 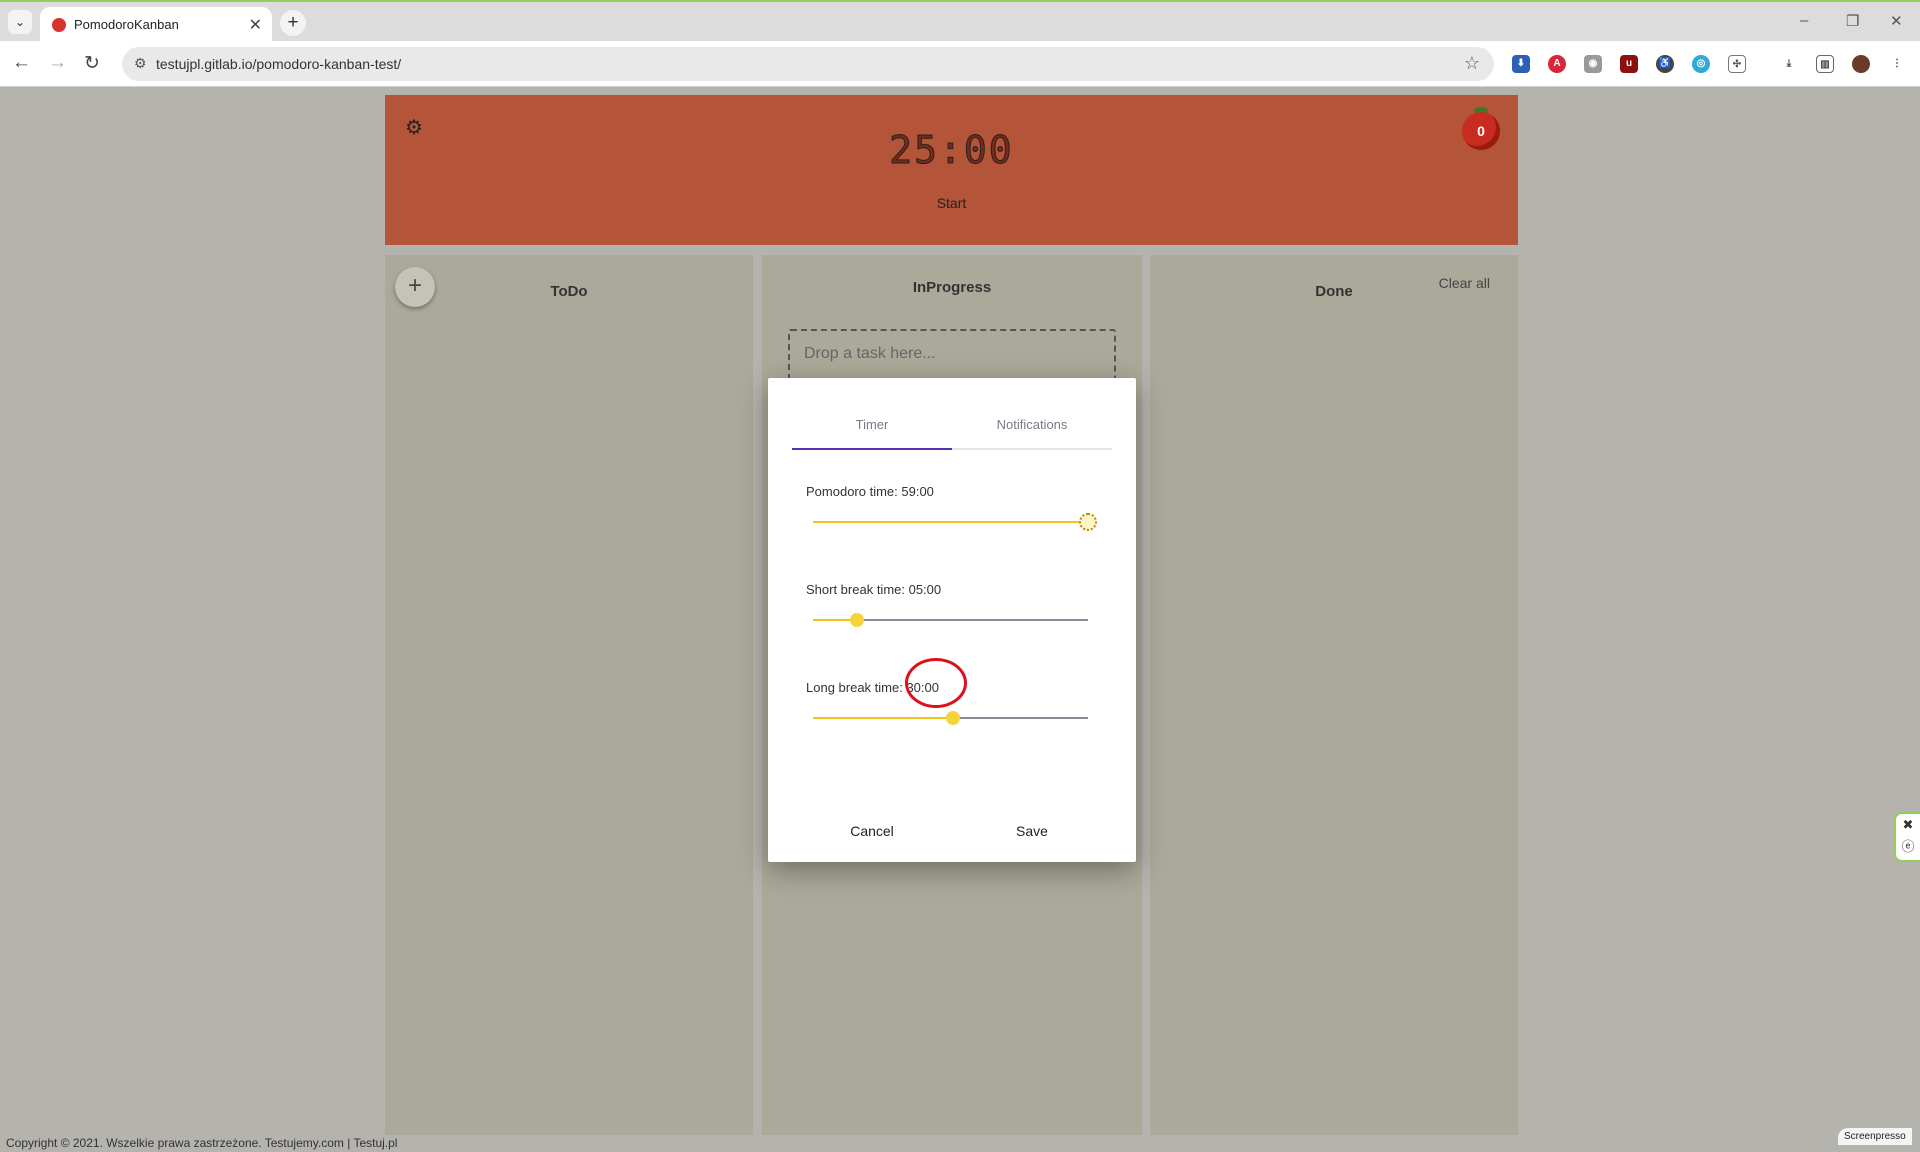 I want to click on adblock-ext-icon: A, so click(x=1557, y=64).